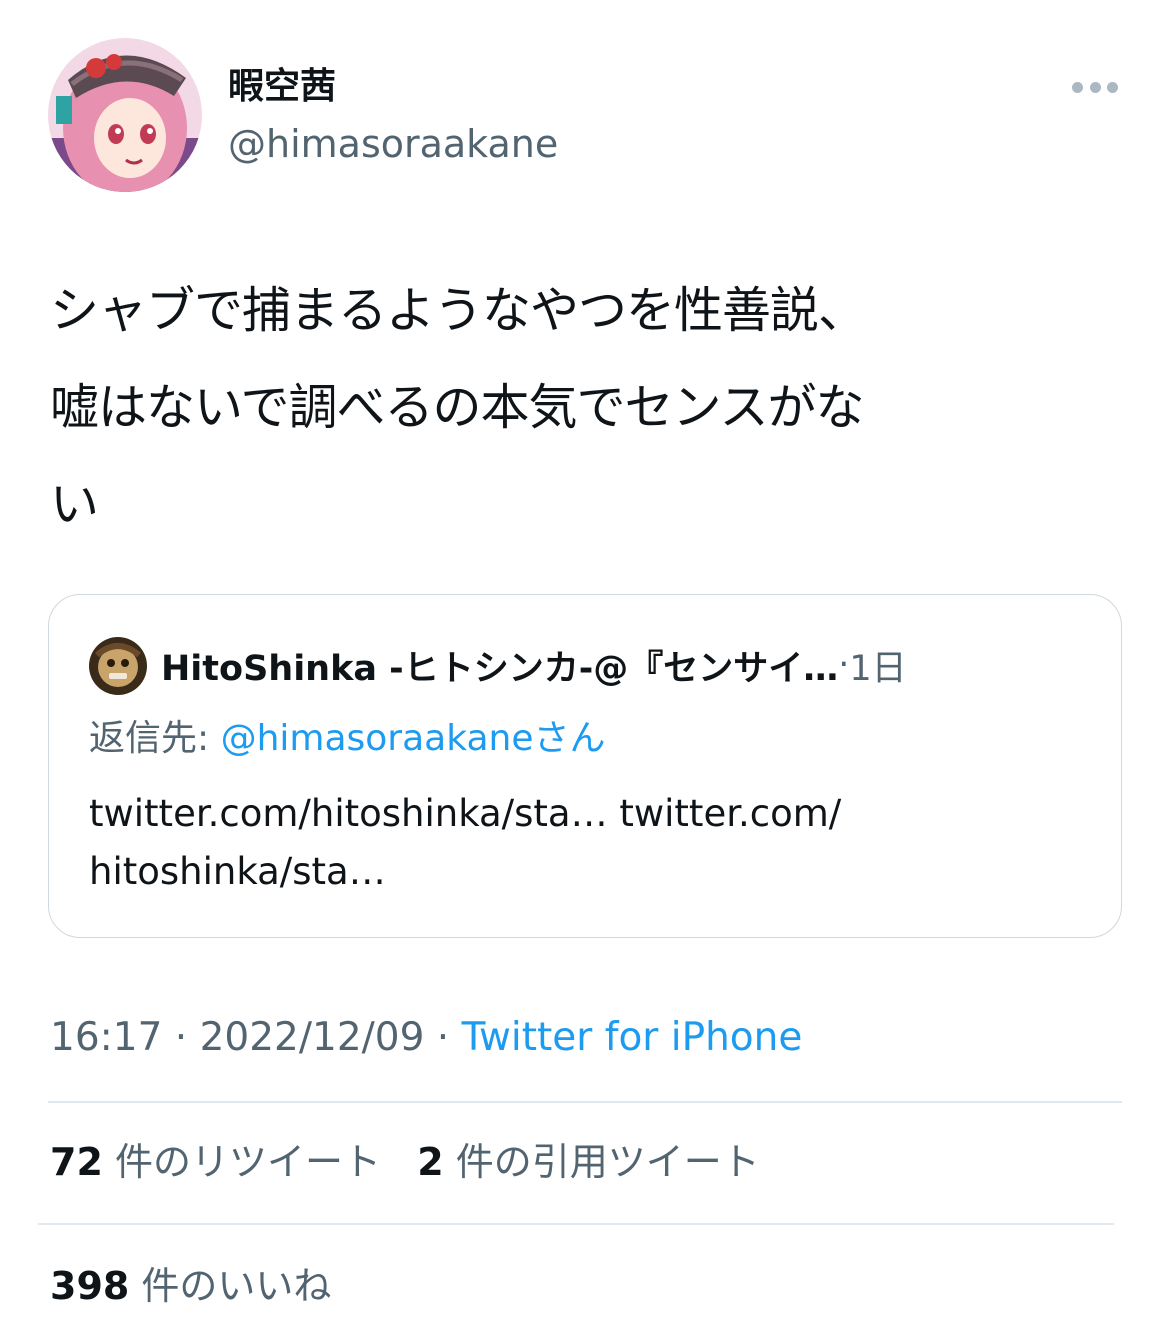 This screenshot has height=1333, width=1170. Describe the element at coordinates (247, 1162) in the screenshot. I see `retweets-label: 件のリツイート` at that location.